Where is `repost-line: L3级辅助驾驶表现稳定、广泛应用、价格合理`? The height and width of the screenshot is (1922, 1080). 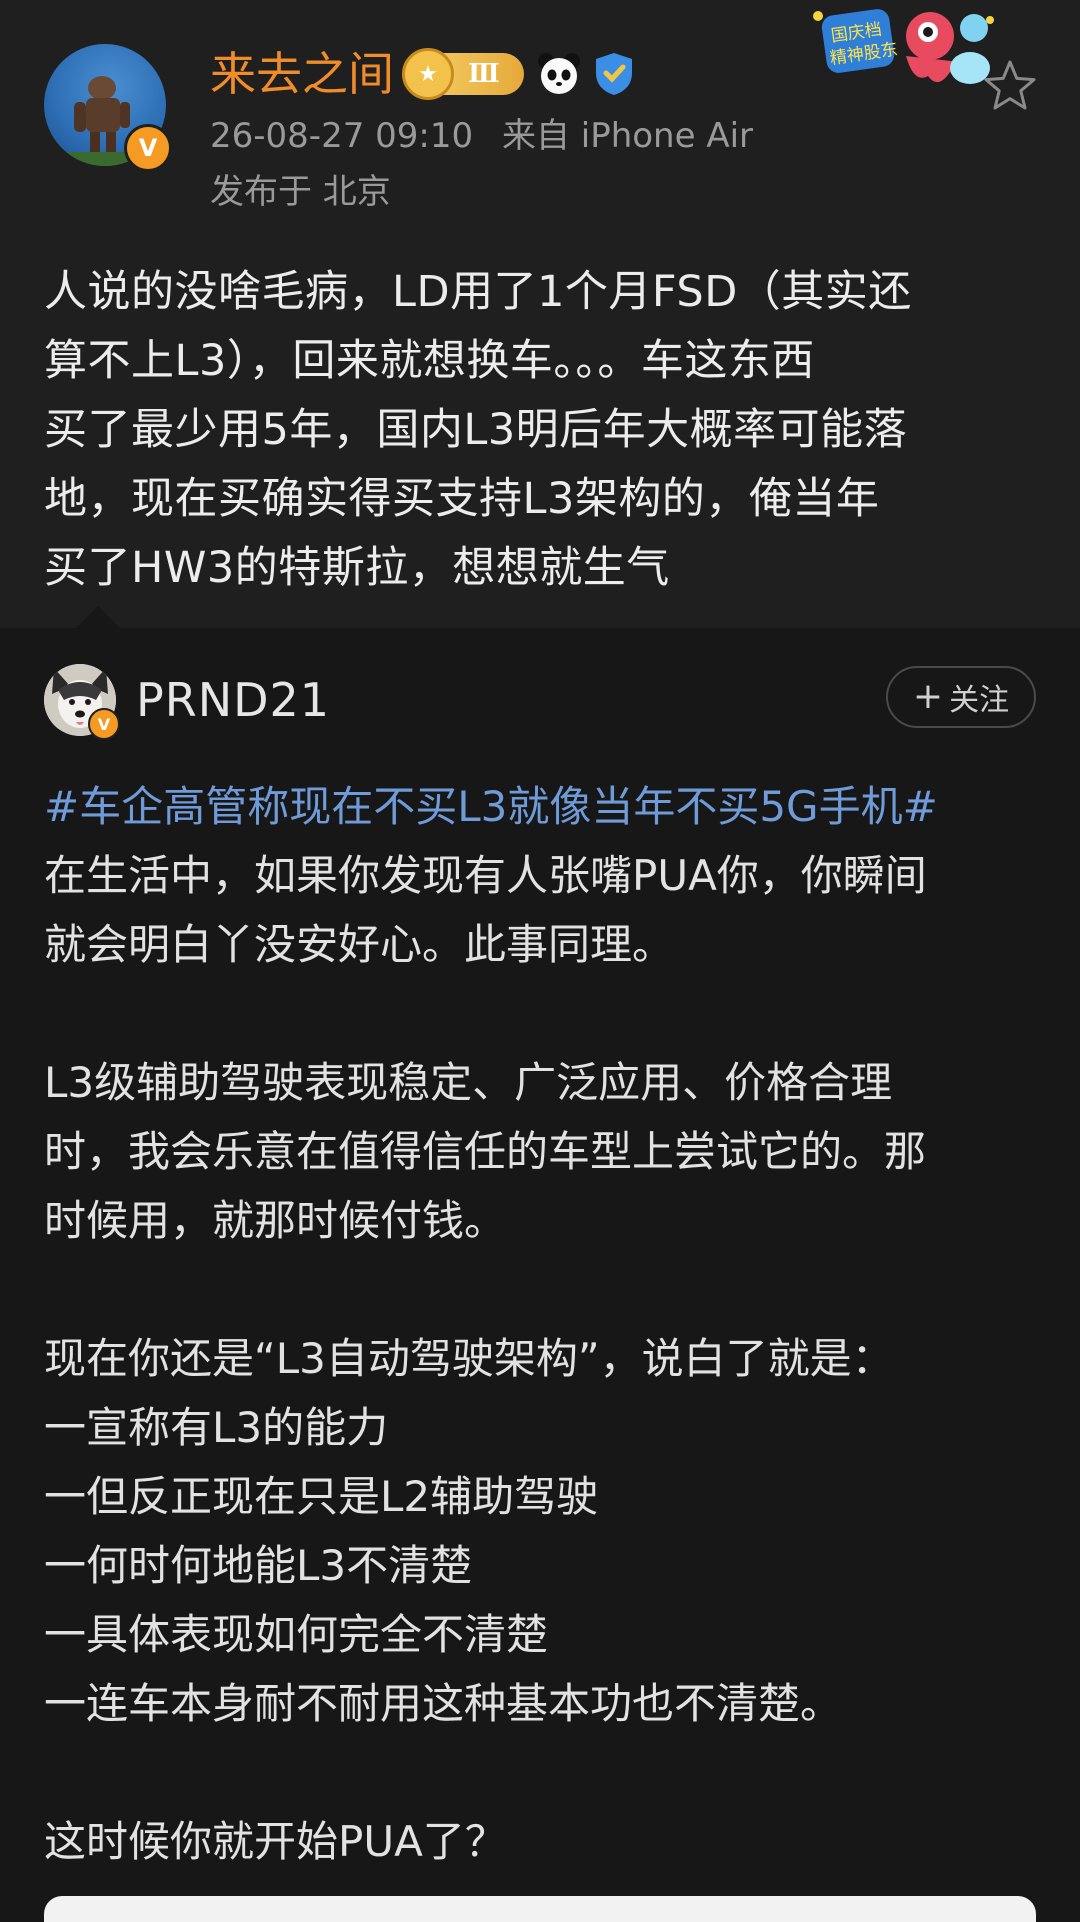
repost-line: L3级辅助驾驶表现稳定、广泛应用、价格合理 is located at coordinates (468, 1082).